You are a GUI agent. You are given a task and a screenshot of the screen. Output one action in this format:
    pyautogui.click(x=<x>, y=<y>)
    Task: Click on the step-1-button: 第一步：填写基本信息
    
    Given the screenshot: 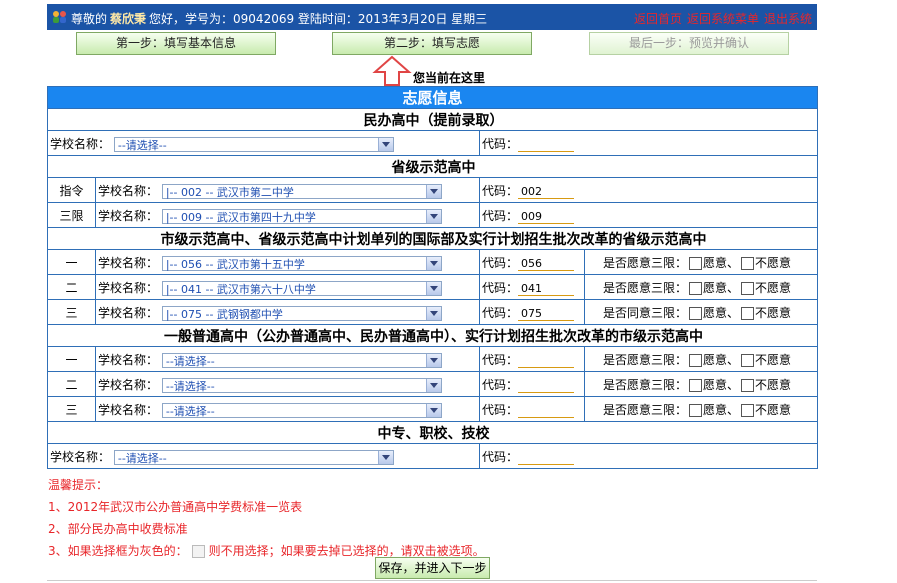 What is the action you would take?
    pyautogui.click(x=176, y=43)
    